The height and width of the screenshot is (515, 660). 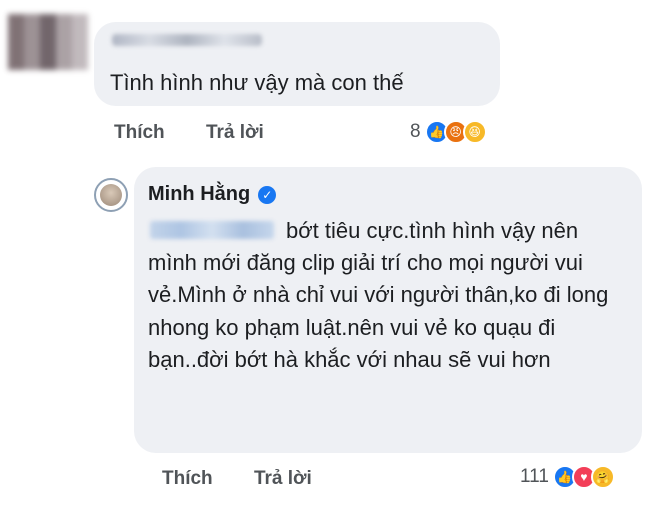 What do you see at coordinates (267, 194) in the screenshot?
I see `verified-badge-icon: ✓` at bounding box center [267, 194].